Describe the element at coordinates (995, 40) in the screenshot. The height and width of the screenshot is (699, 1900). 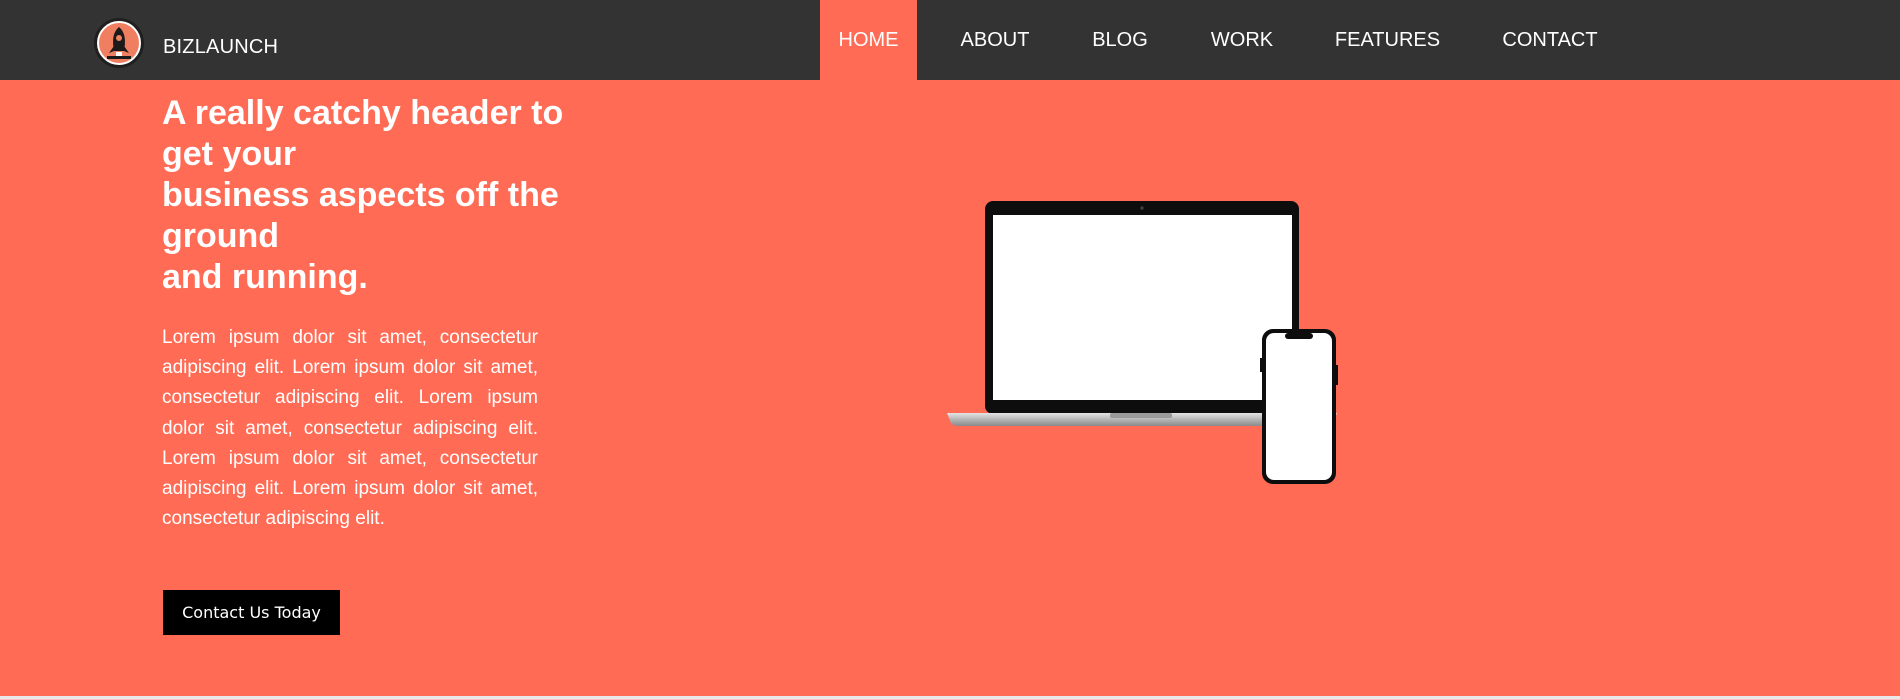
I see `nav-item-about: ABOUT` at that location.